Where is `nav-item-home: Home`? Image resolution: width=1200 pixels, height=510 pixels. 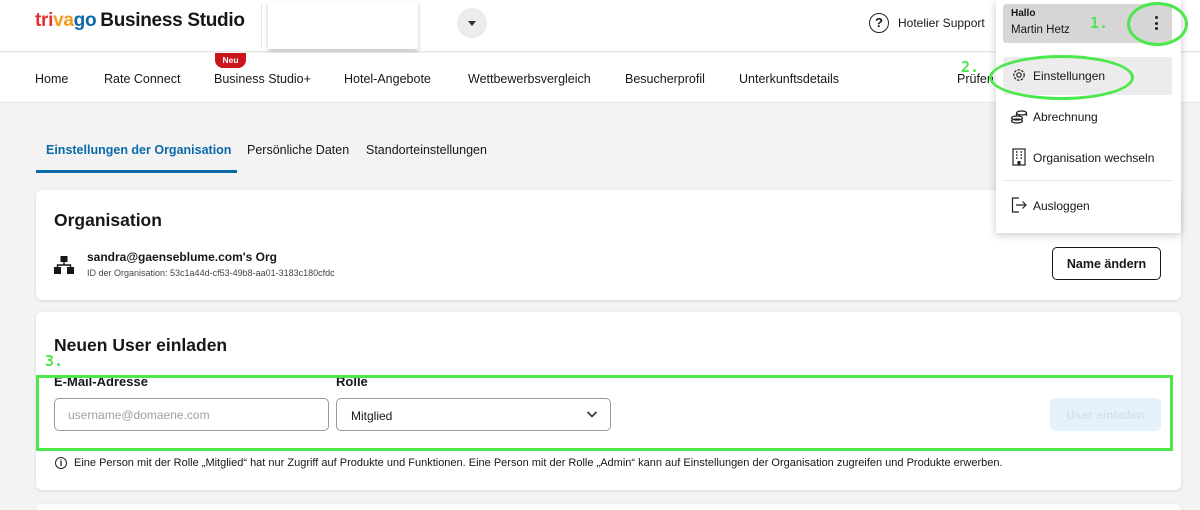
nav-item-home: Home is located at coordinates (51, 79).